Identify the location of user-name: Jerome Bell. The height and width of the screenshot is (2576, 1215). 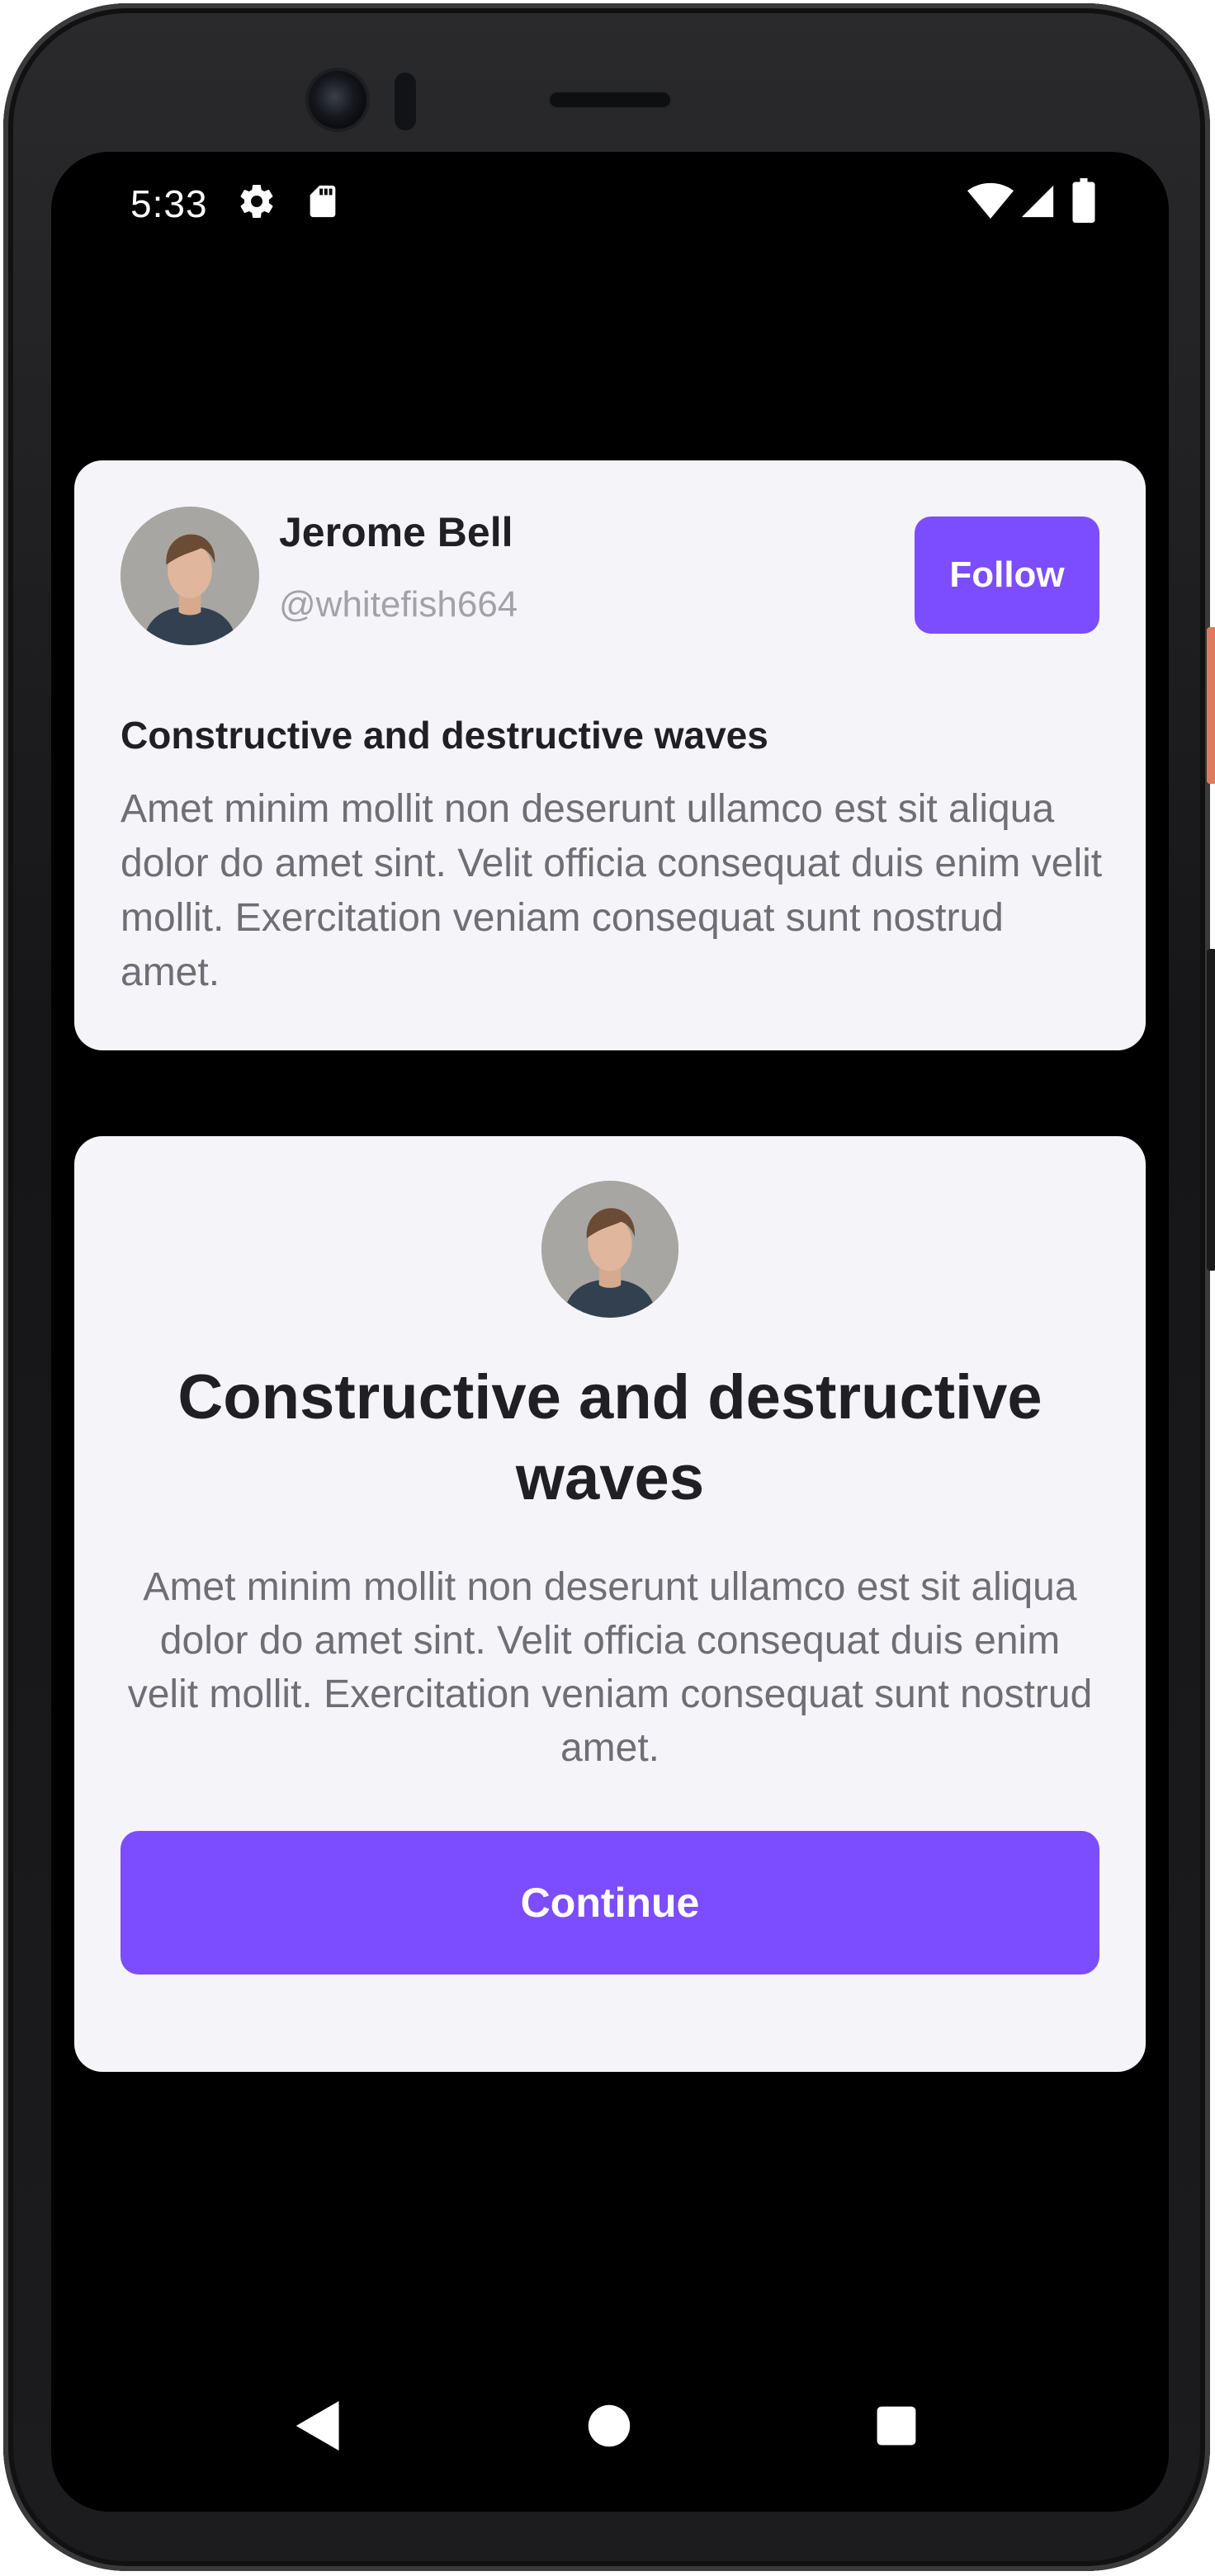
(396, 532).